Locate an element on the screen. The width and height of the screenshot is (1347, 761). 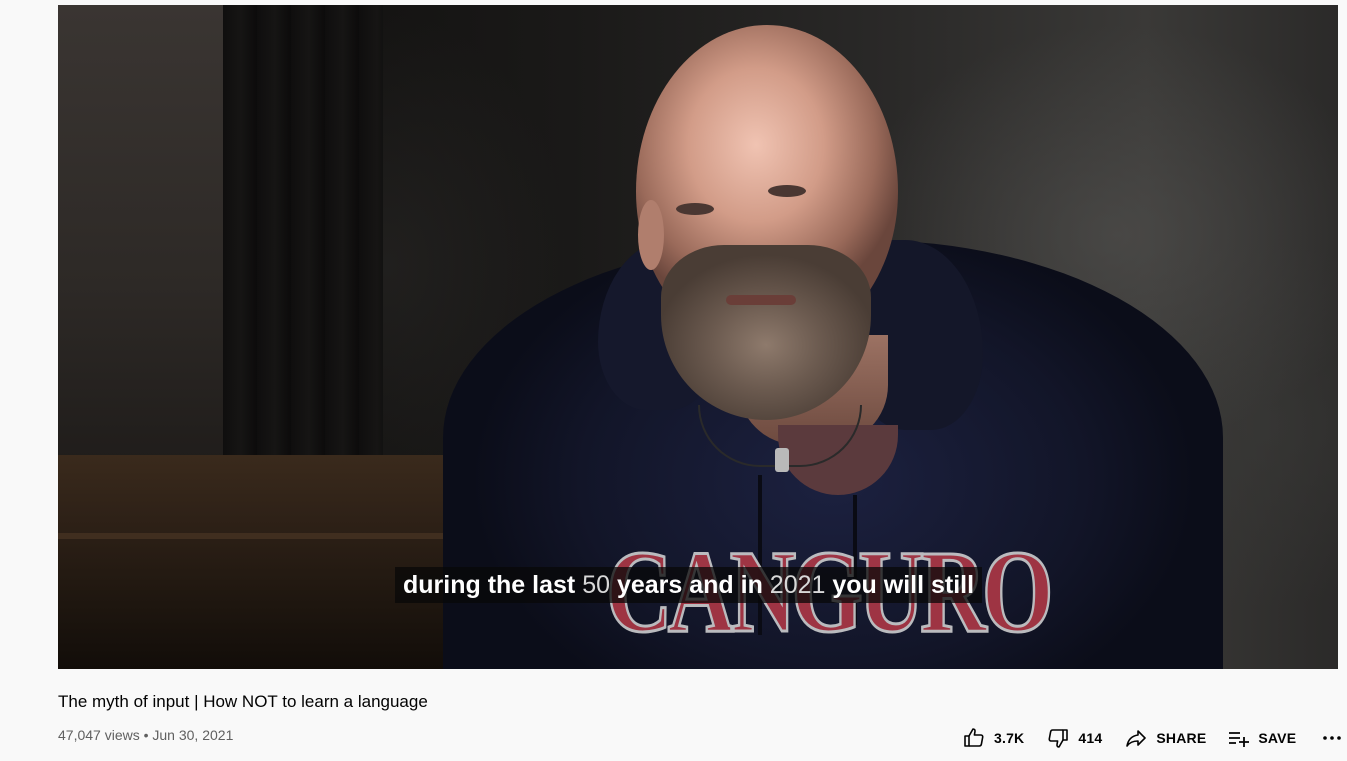
like-count: 3.7K is located at coordinates (1009, 738).